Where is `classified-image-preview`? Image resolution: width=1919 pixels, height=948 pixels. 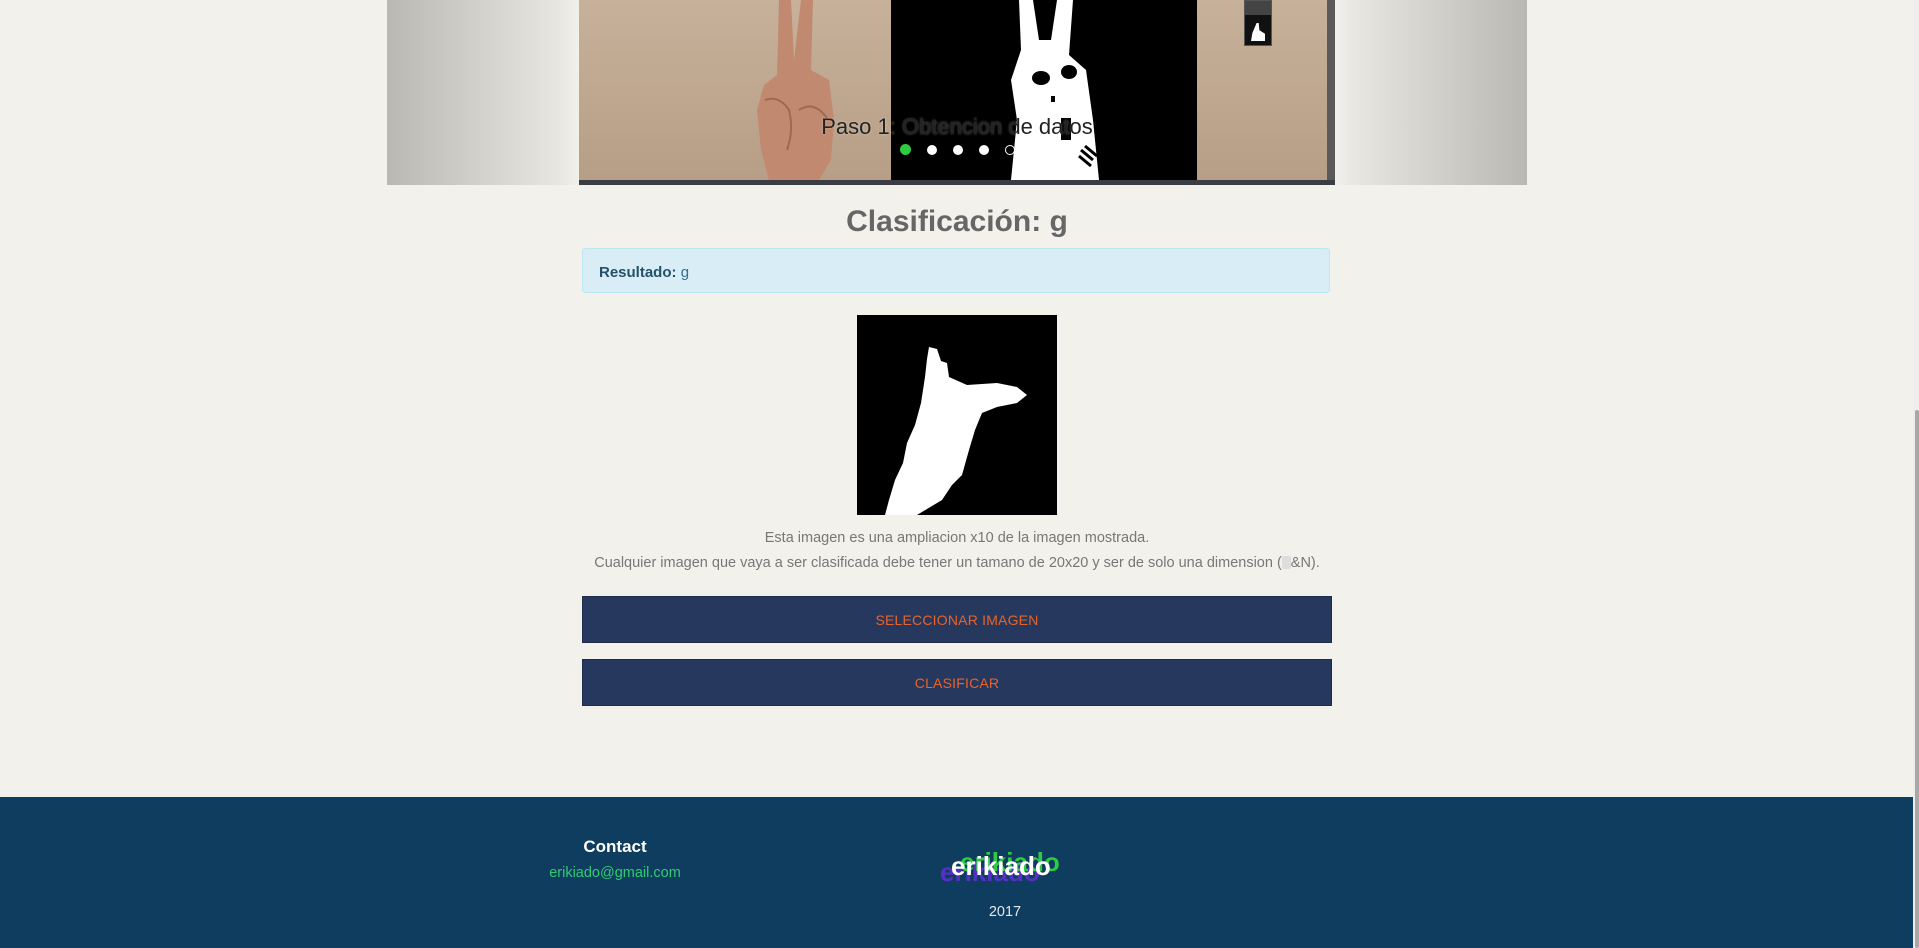 classified-image-preview is located at coordinates (957, 415).